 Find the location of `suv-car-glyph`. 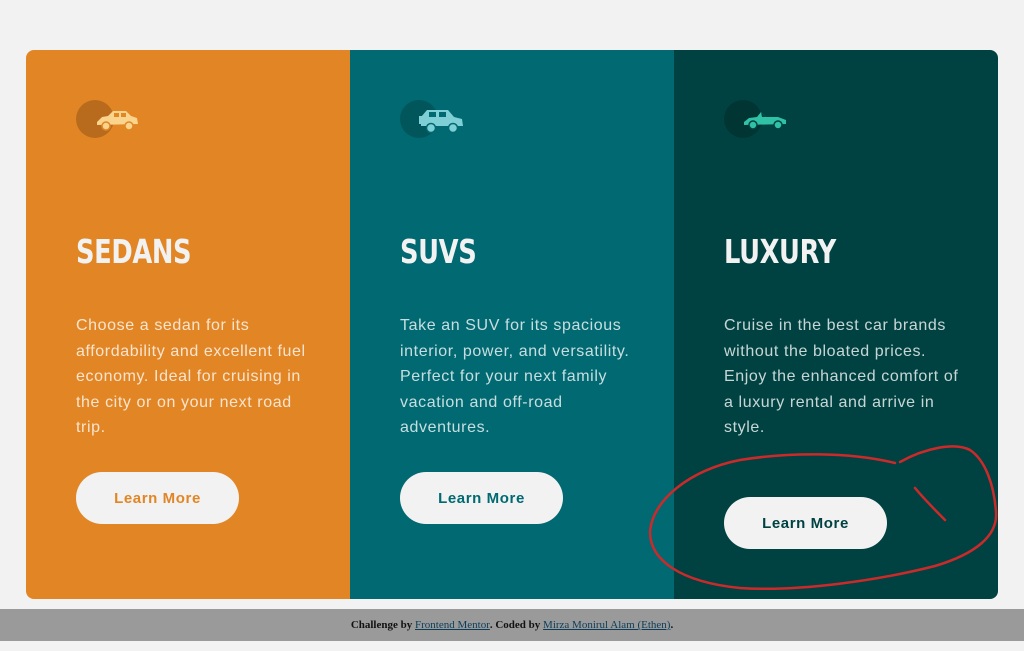

suv-car-glyph is located at coordinates (441, 122).